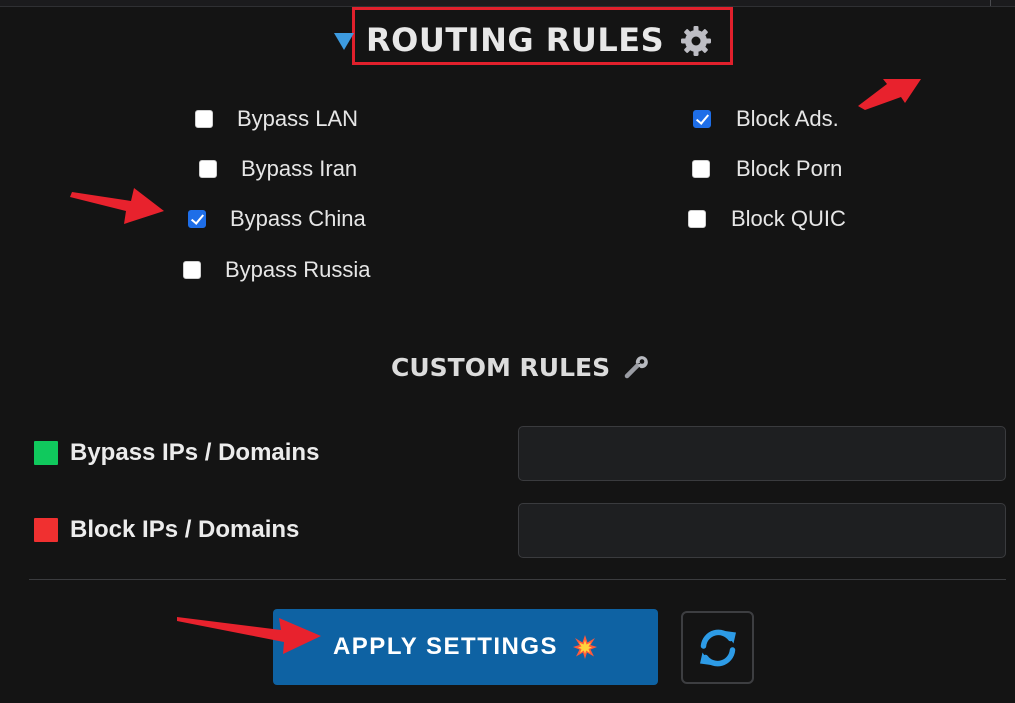 The image size is (1015, 703). I want to click on bypass-rule-label: Bypass IPs / Domains, so click(195, 452).